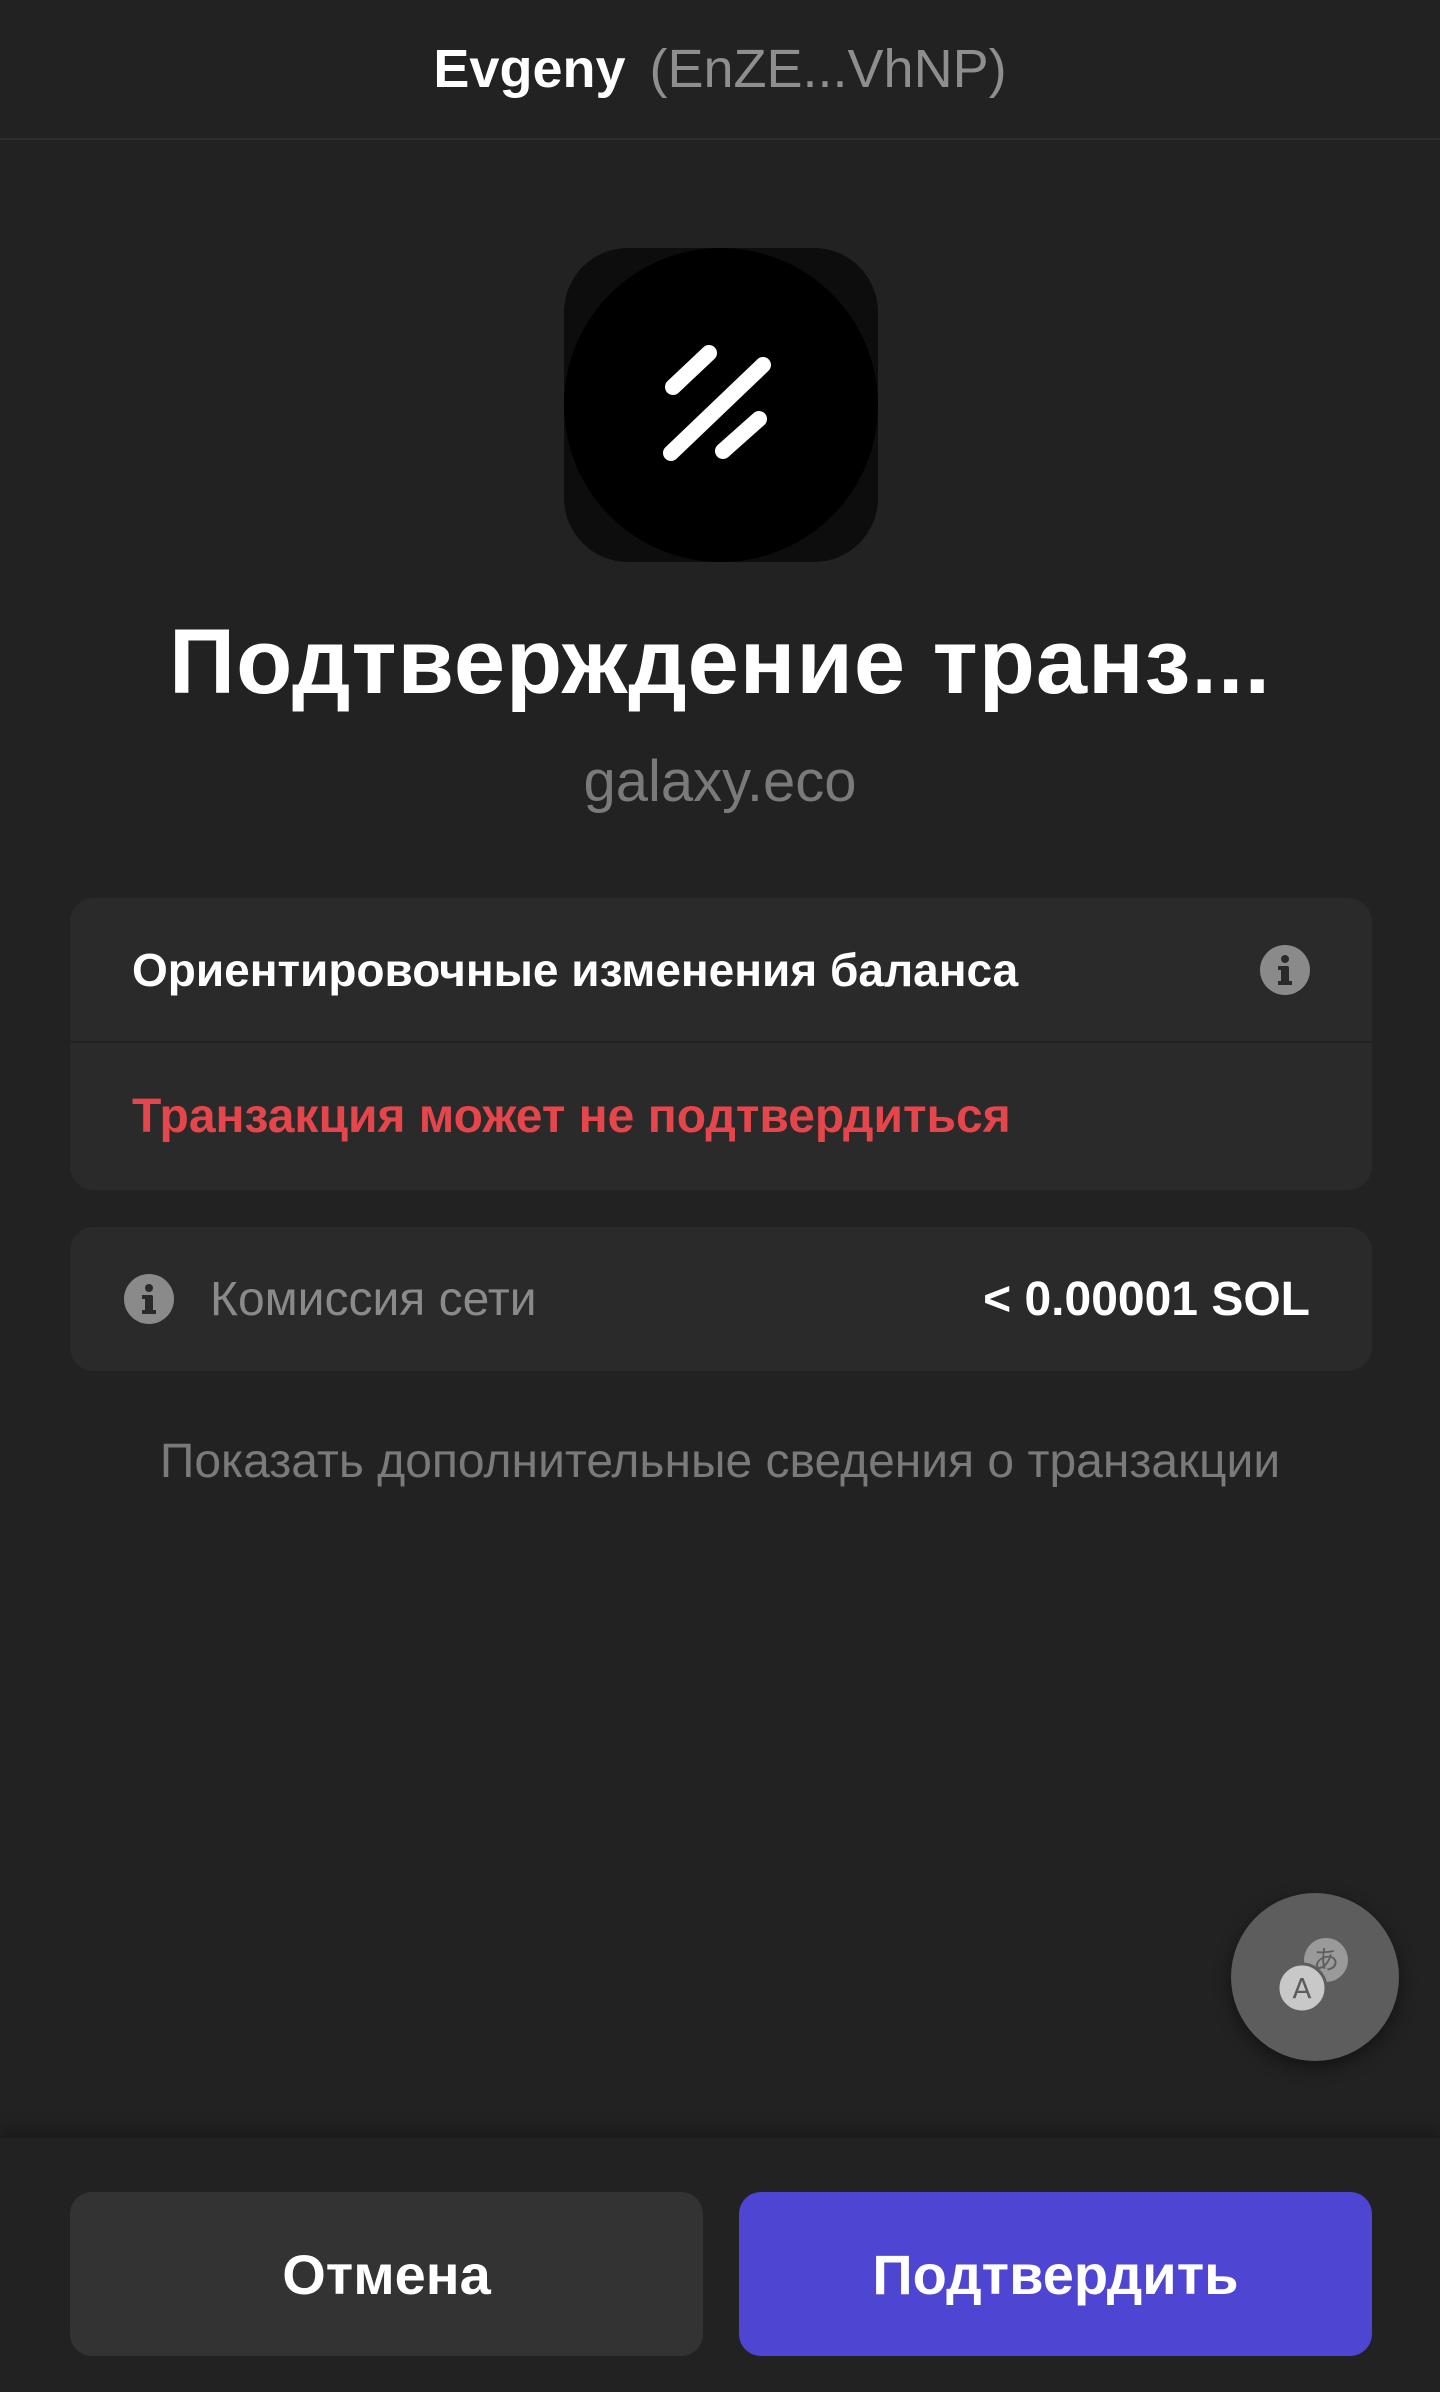 Image resolution: width=1440 pixels, height=2392 pixels. I want to click on slash-logo-icon, so click(721, 405).